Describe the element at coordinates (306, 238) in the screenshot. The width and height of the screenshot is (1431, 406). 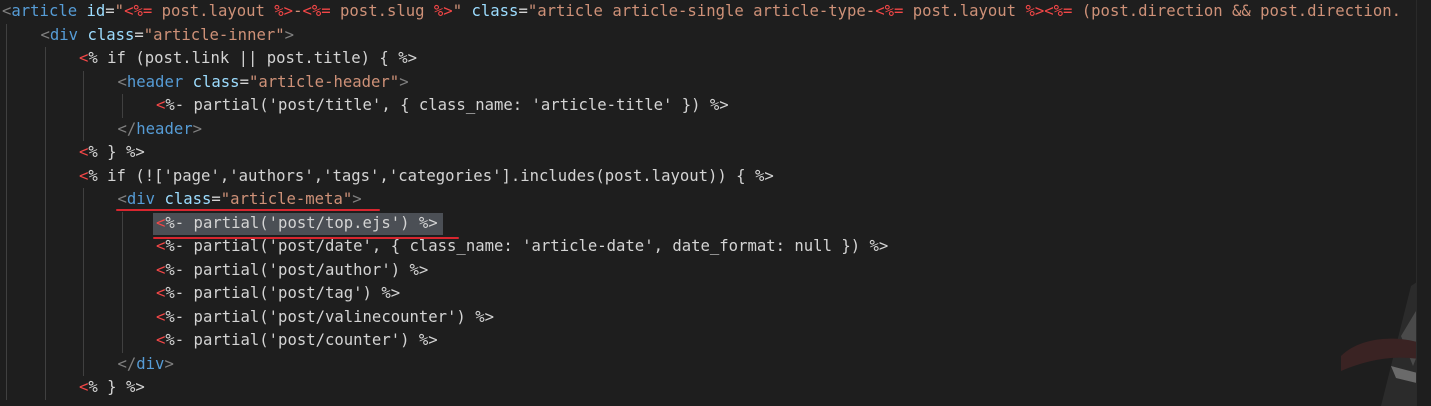
I see `annotation-underline-top-partial` at that location.